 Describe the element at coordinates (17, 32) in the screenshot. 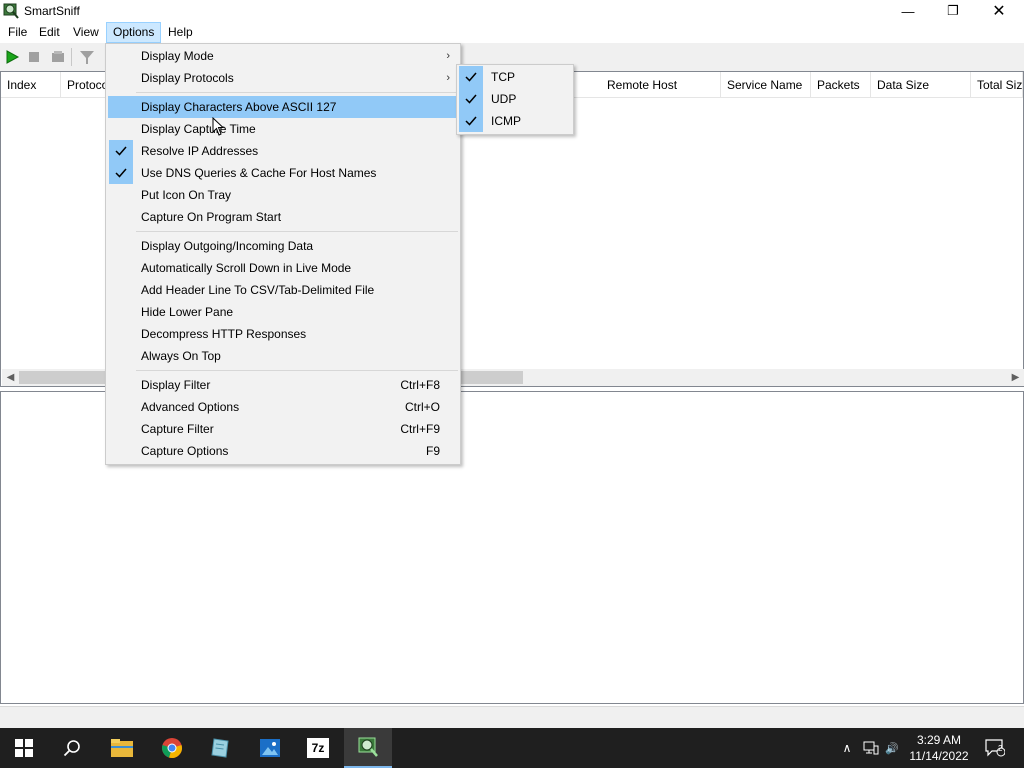

I see `menu-file: File` at that location.